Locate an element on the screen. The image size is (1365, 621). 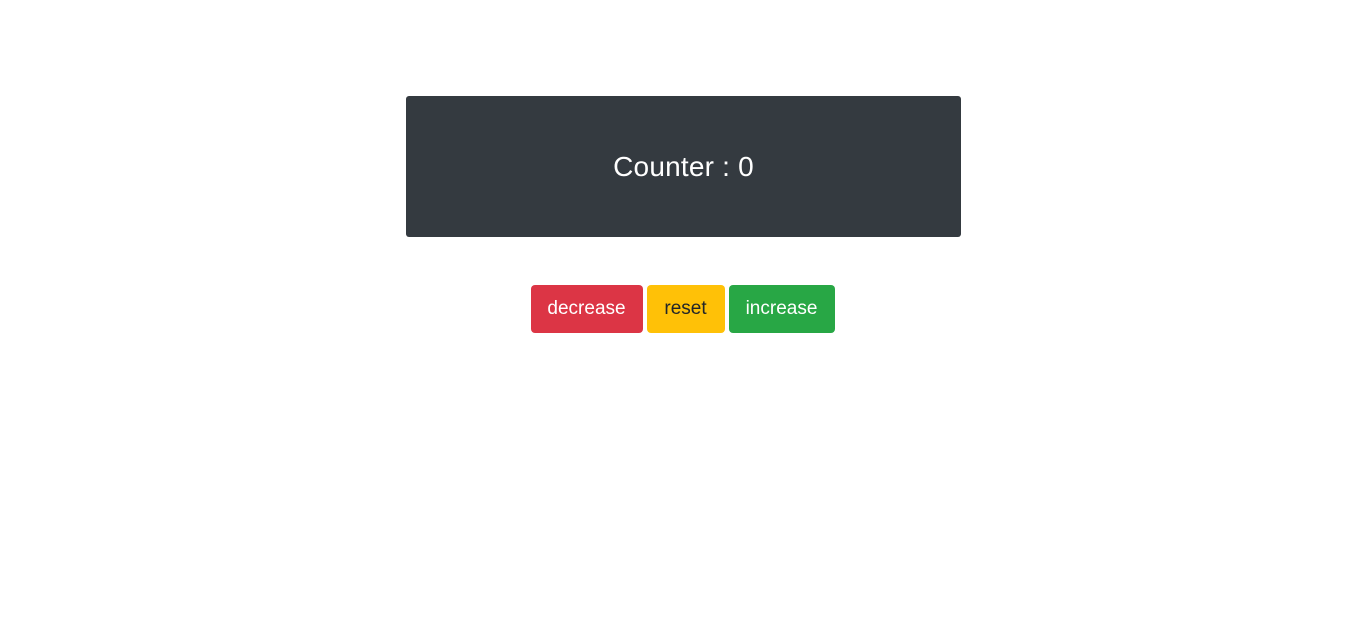
reset-button: reset is located at coordinates (685, 309).